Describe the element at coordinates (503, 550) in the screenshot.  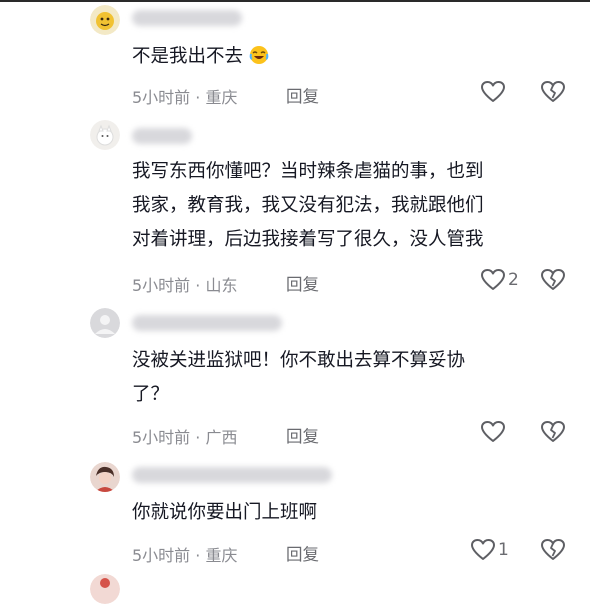
I see `like-count: 1` at that location.